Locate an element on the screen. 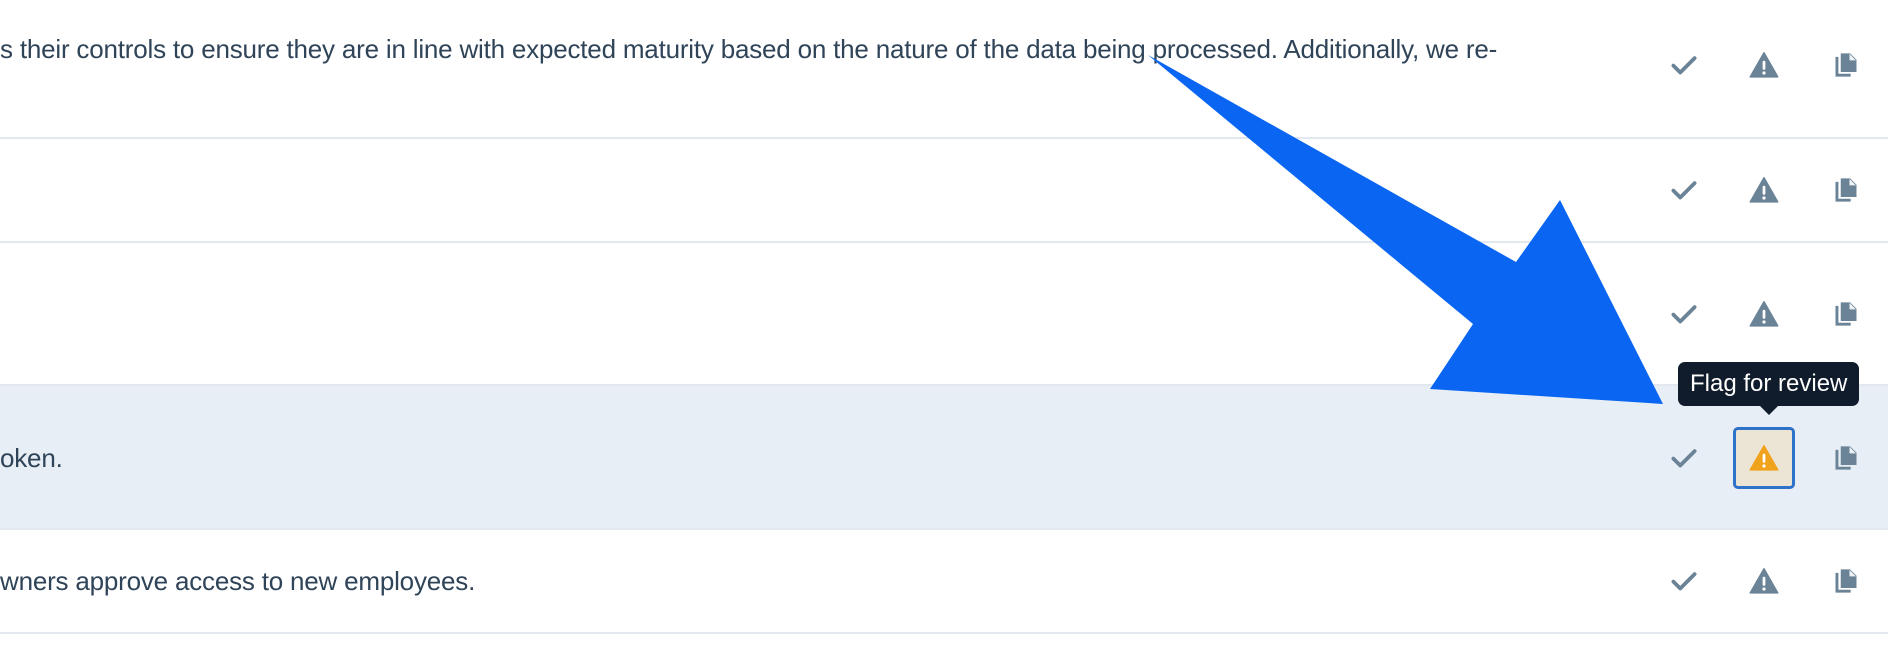  row-description: oken. is located at coordinates (31, 458).